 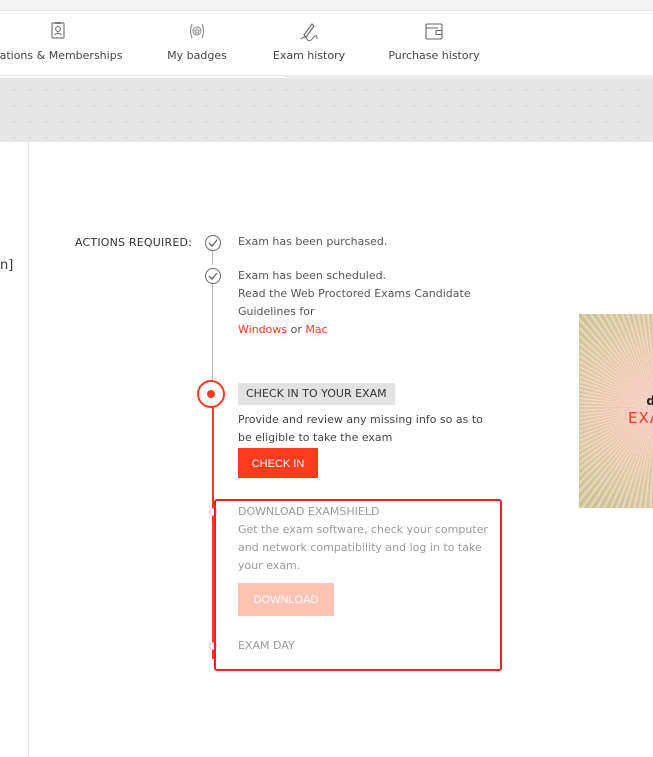 What do you see at coordinates (649, 401) in the screenshot?
I see `promo-text: d` at bounding box center [649, 401].